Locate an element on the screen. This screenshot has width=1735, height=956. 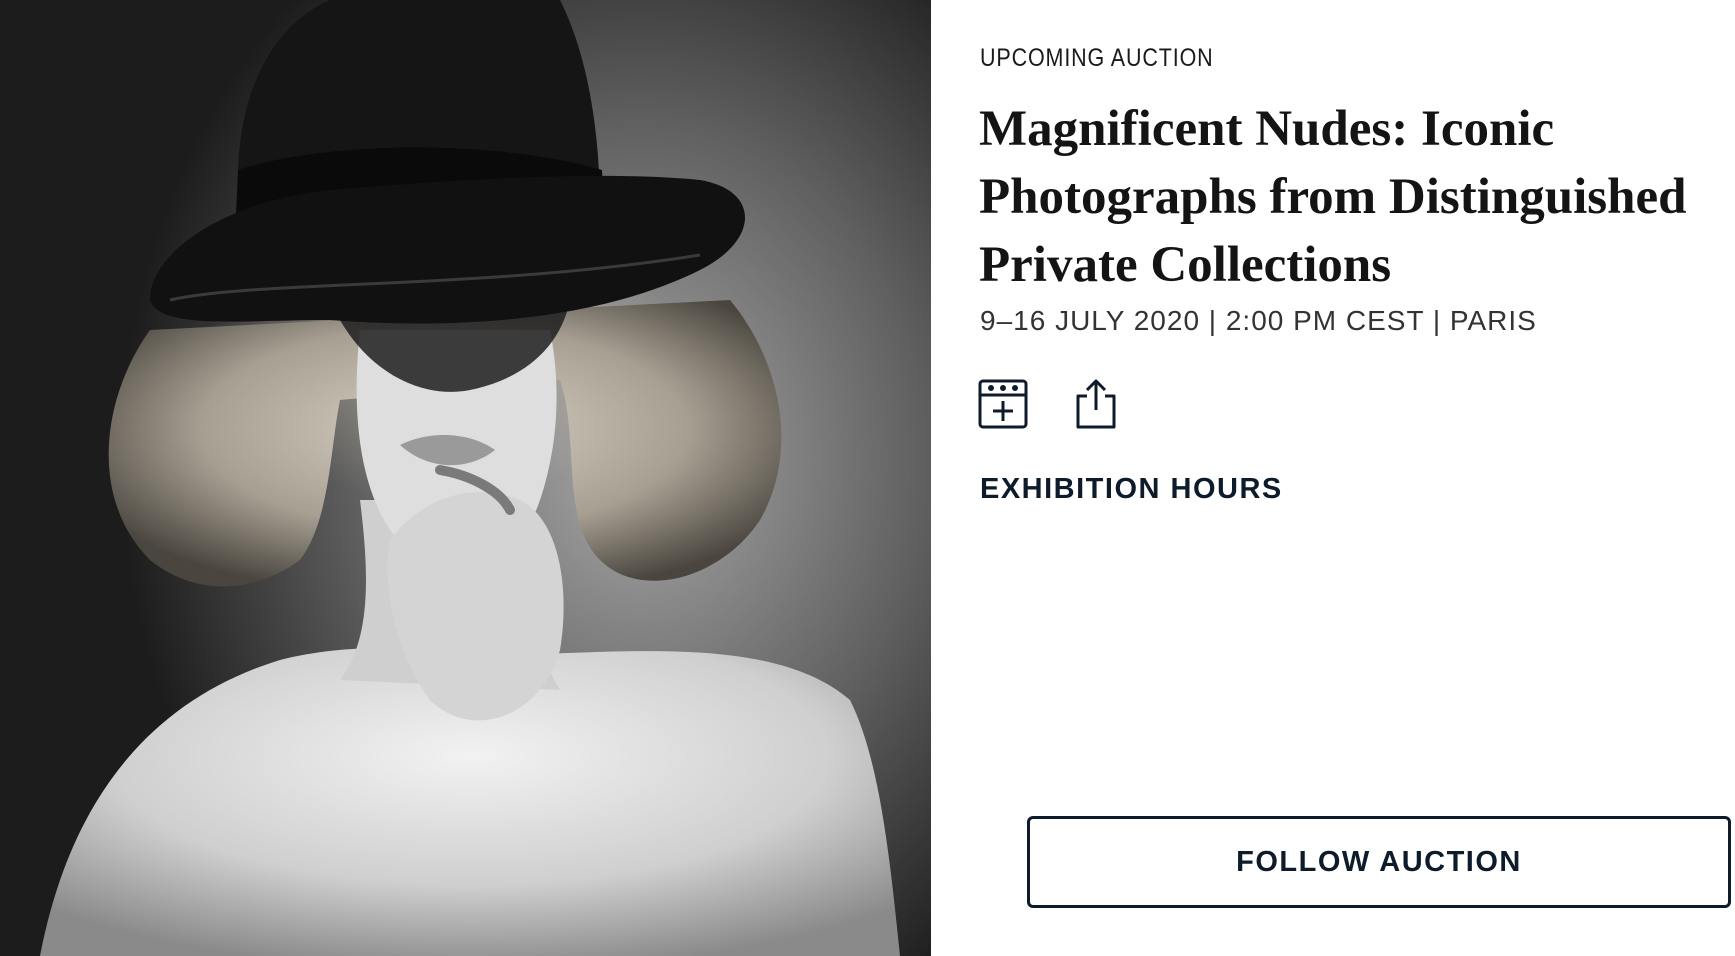
add-to-calendar-button is located at coordinates (1003, 404).